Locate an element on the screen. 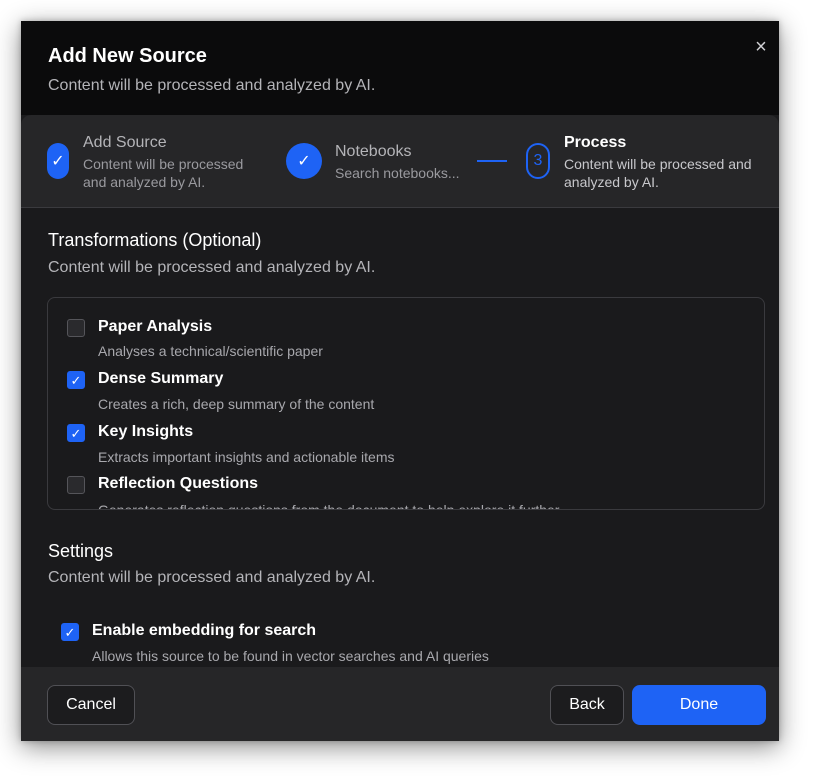 The height and width of the screenshot is (783, 821). embedding-label: Enable embedding for search is located at coordinates (204, 631).